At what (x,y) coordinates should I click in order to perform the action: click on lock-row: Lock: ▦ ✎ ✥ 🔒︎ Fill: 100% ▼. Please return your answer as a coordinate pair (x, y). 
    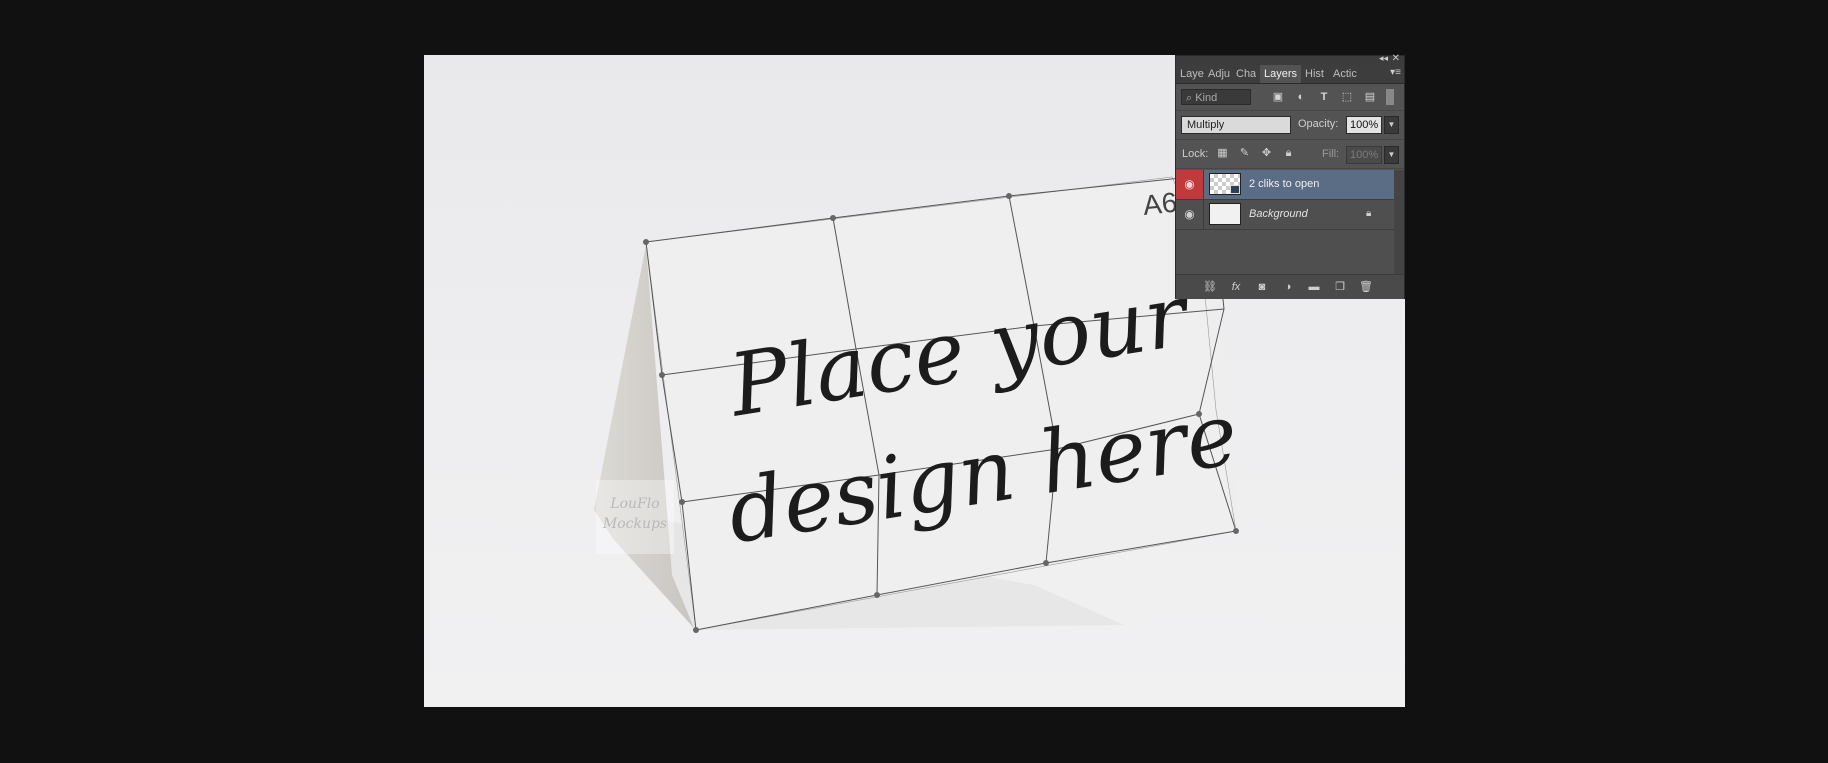
    Looking at the image, I should click on (1290, 154).